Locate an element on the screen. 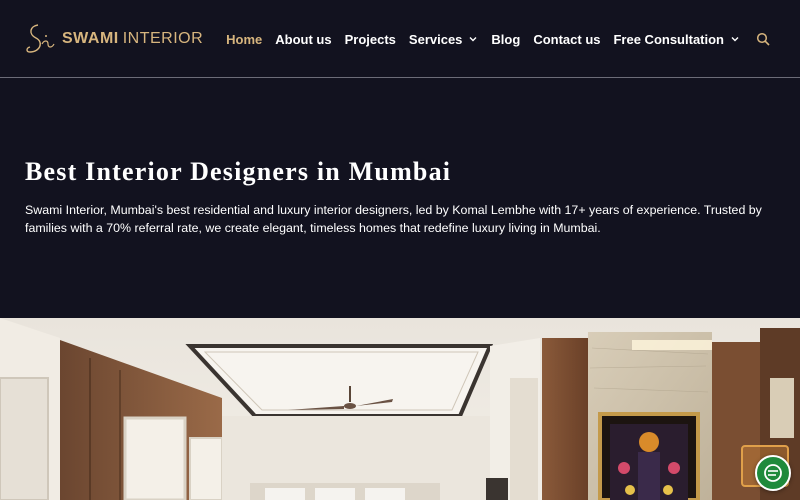 The image size is (800, 500). nav-item-about-us: About us is located at coordinates (303, 39).